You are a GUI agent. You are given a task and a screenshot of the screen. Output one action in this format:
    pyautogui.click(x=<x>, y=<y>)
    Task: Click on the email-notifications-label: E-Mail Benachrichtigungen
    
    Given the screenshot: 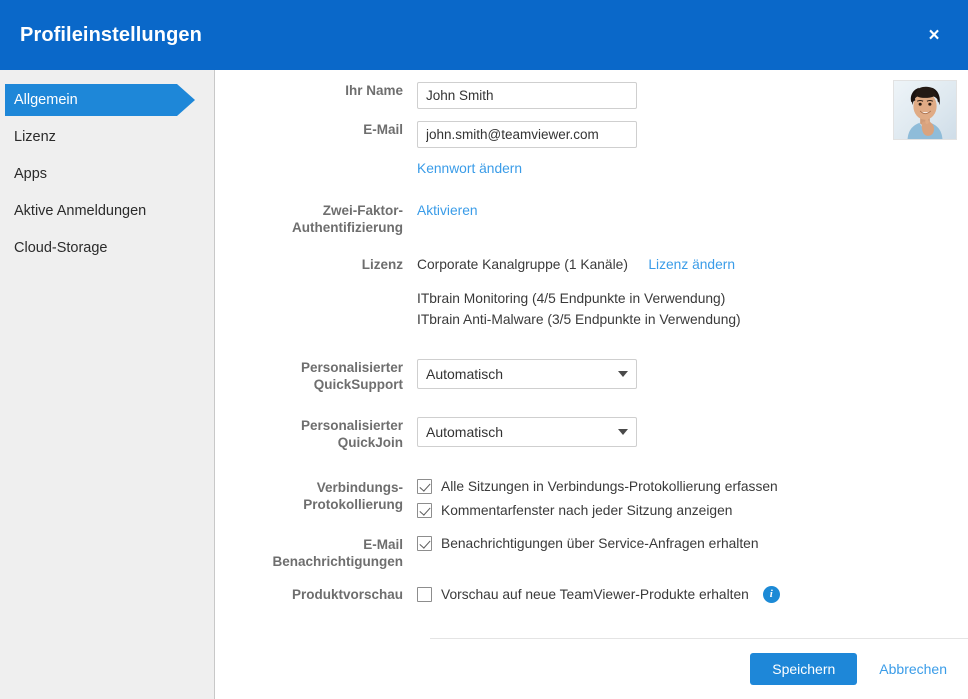 What is the action you would take?
    pyautogui.click(x=309, y=553)
    